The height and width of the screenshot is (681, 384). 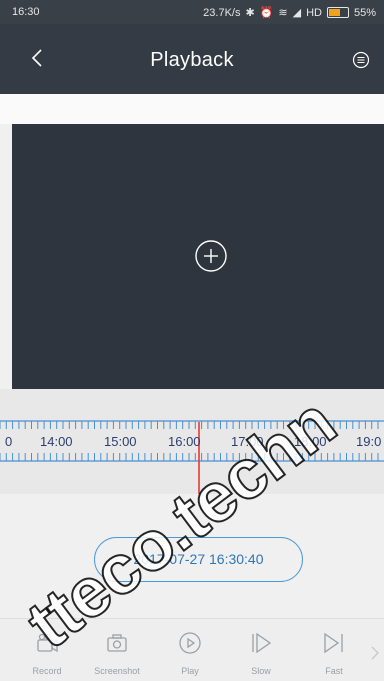 I want to click on fast-icon, so click(x=333, y=643).